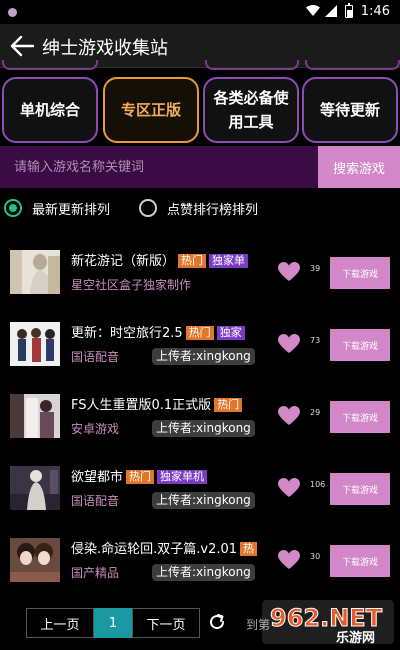 The width and height of the screenshot is (400, 650). Describe the element at coordinates (359, 167) in the screenshot. I see `search-button: 搜索游戏` at that location.